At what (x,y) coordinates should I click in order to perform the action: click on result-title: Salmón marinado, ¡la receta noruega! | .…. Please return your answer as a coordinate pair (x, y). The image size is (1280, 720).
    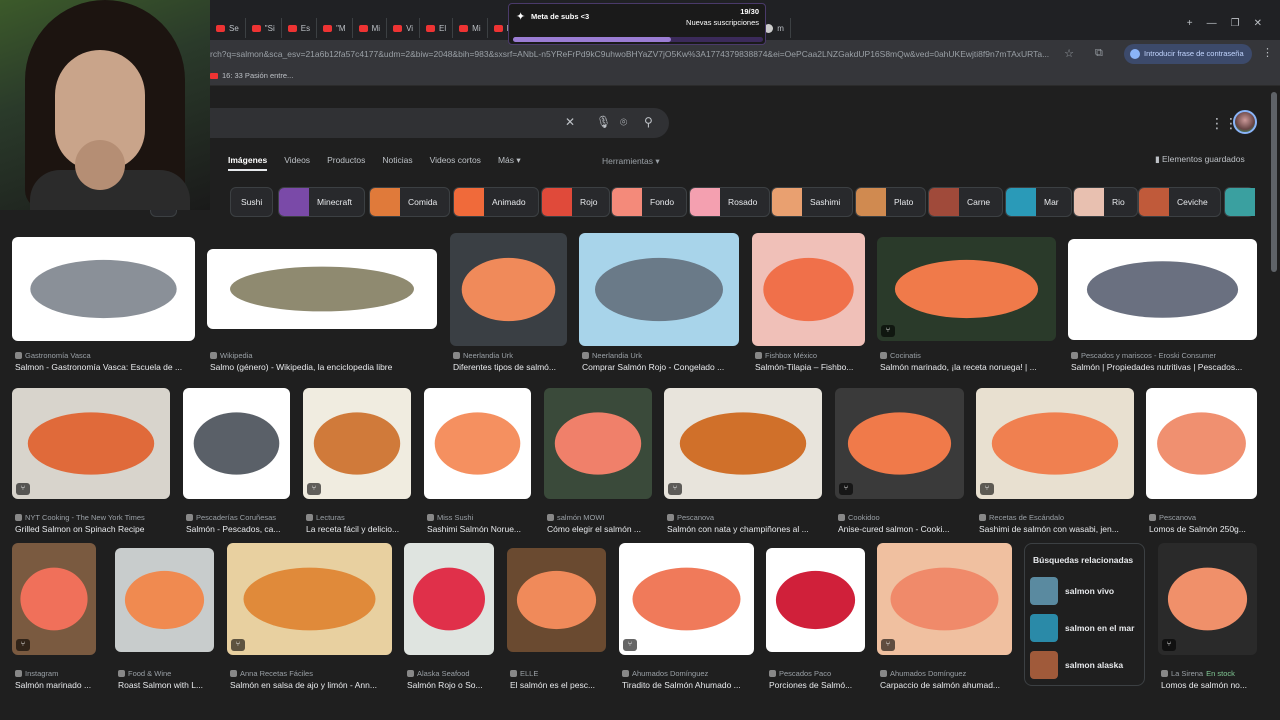
    Looking at the image, I should click on (974, 367).